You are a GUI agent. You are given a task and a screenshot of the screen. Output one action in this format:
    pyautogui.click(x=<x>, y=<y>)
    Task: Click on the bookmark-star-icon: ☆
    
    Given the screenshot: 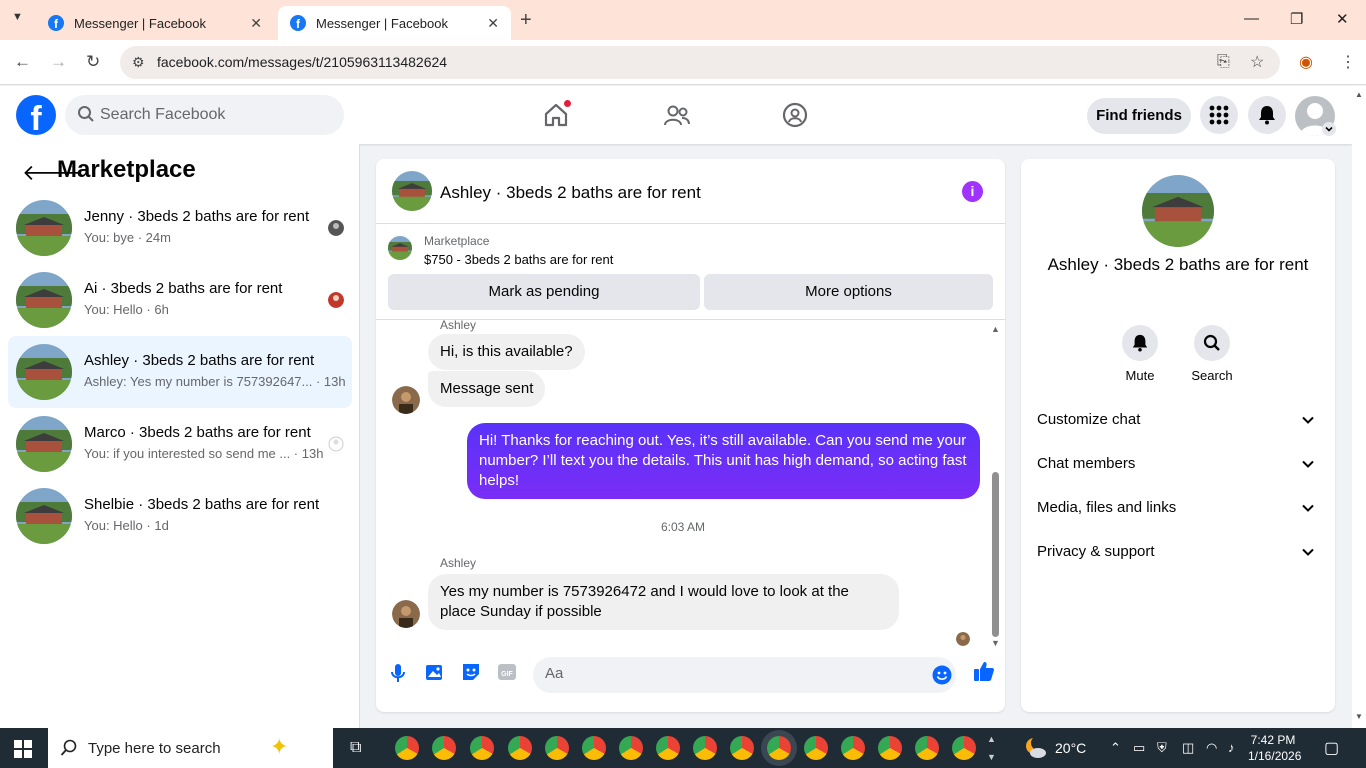 What is the action you would take?
    pyautogui.click(x=1257, y=62)
    